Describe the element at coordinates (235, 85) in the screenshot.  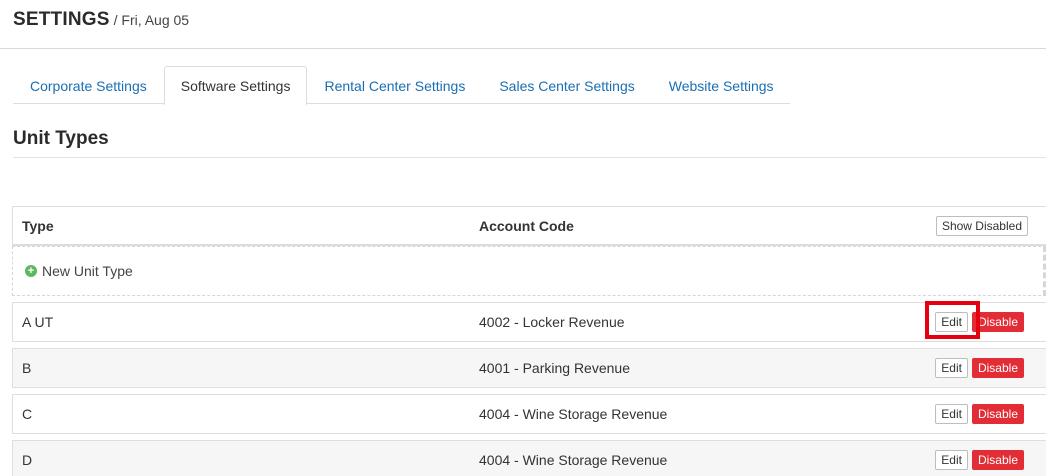
I see `tab-software-settings: Software Settings` at that location.